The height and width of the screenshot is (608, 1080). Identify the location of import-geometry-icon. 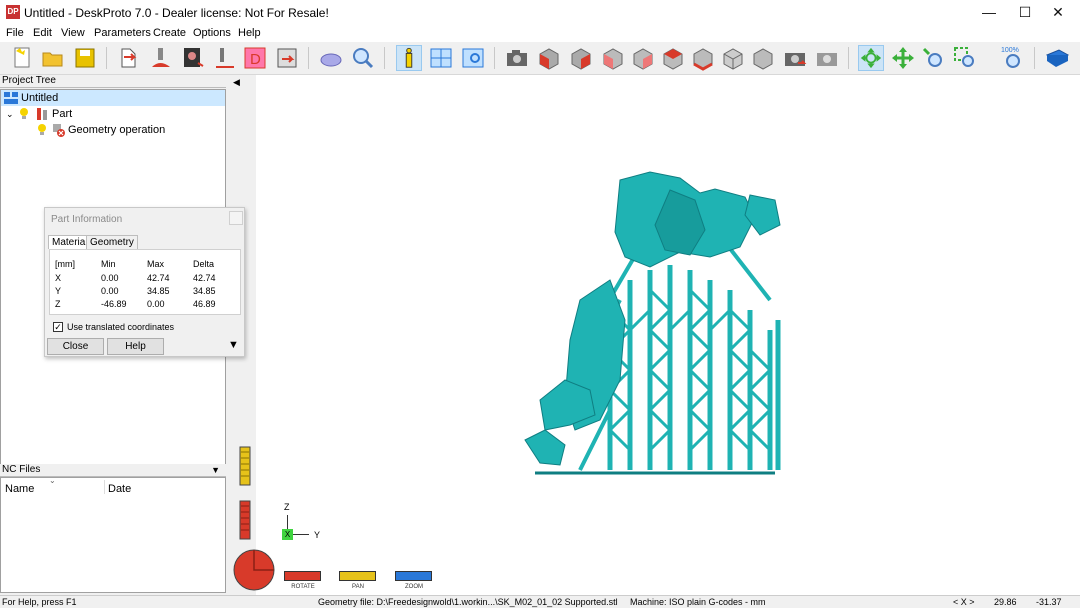
(129, 58).